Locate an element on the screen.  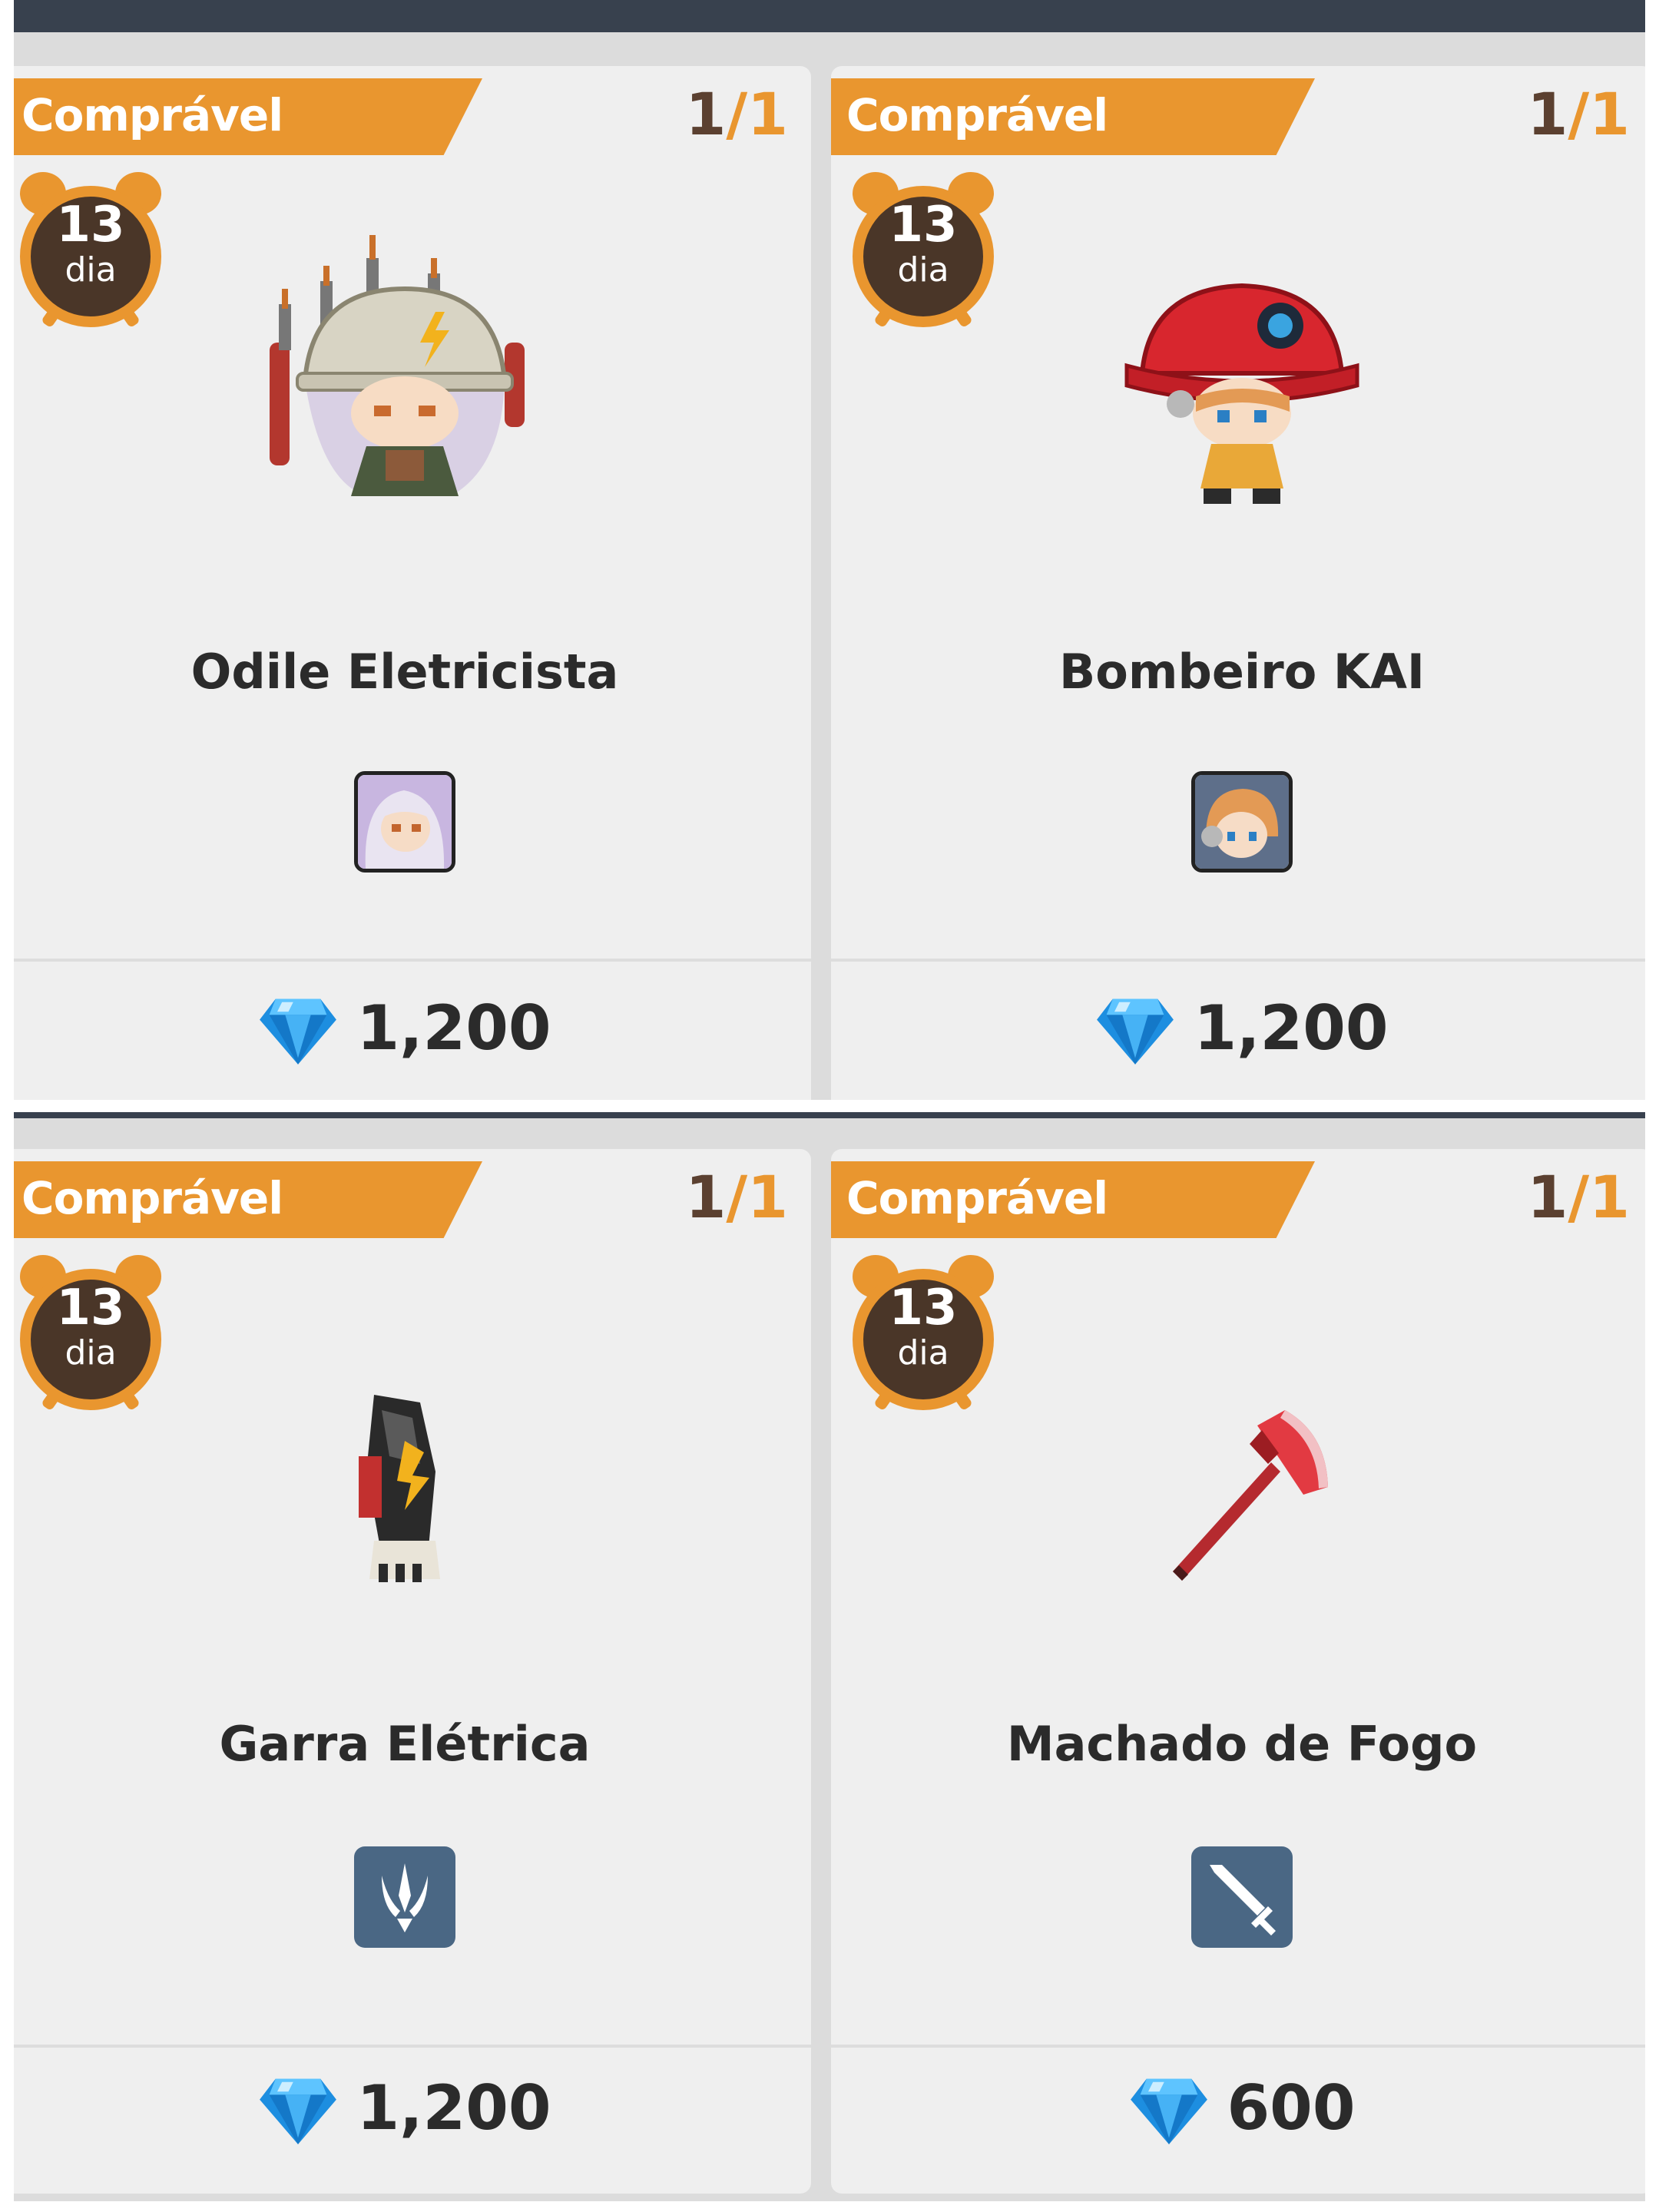
price-button: 600 is located at coordinates (1238, 2107).